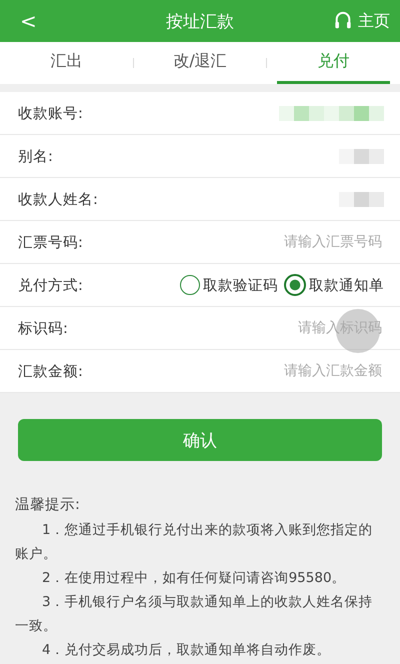 The width and height of the screenshot is (400, 664). Describe the element at coordinates (343, 21) in the screenshot. I see `headset-icon` at that location.